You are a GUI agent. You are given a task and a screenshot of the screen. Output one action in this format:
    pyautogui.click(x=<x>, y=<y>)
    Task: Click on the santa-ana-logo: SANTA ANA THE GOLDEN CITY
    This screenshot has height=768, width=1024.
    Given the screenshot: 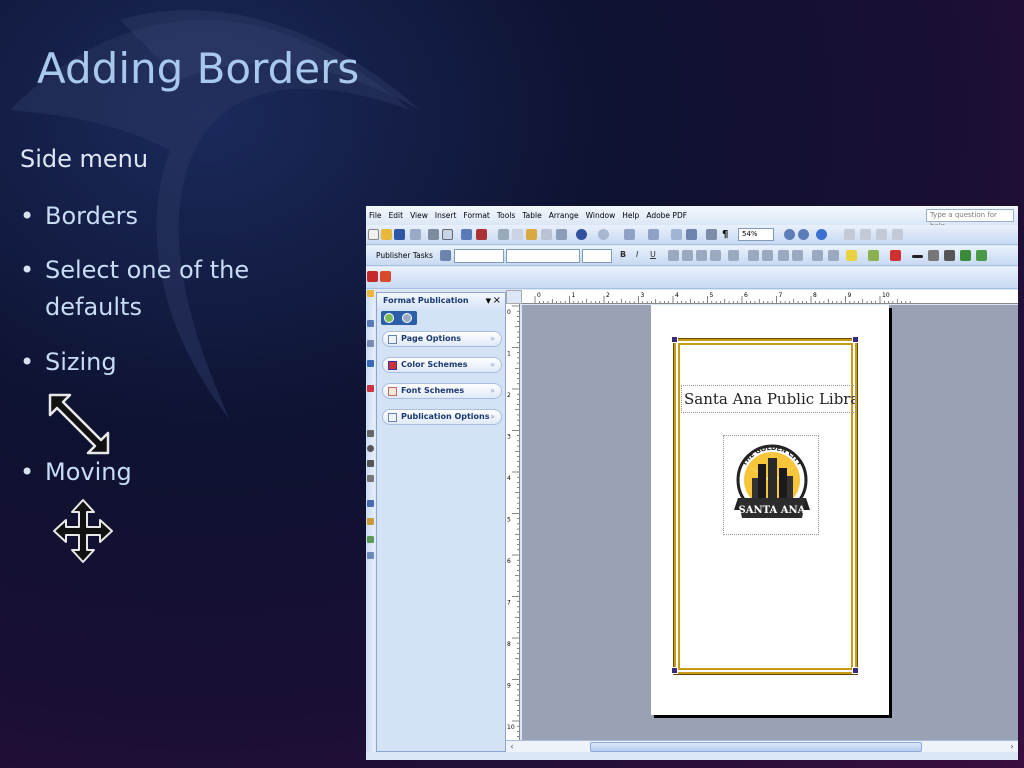 What is the action you would take?
    pyautogui.click(x=771, y=485)
    